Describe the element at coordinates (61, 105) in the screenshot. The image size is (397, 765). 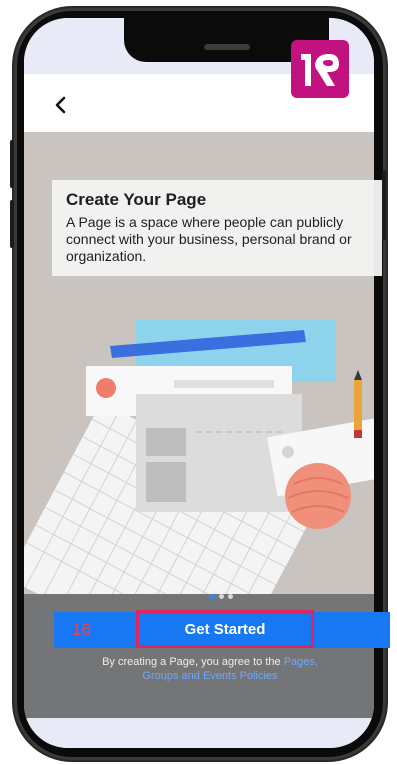
I see `chevron-left-icon` at that location.